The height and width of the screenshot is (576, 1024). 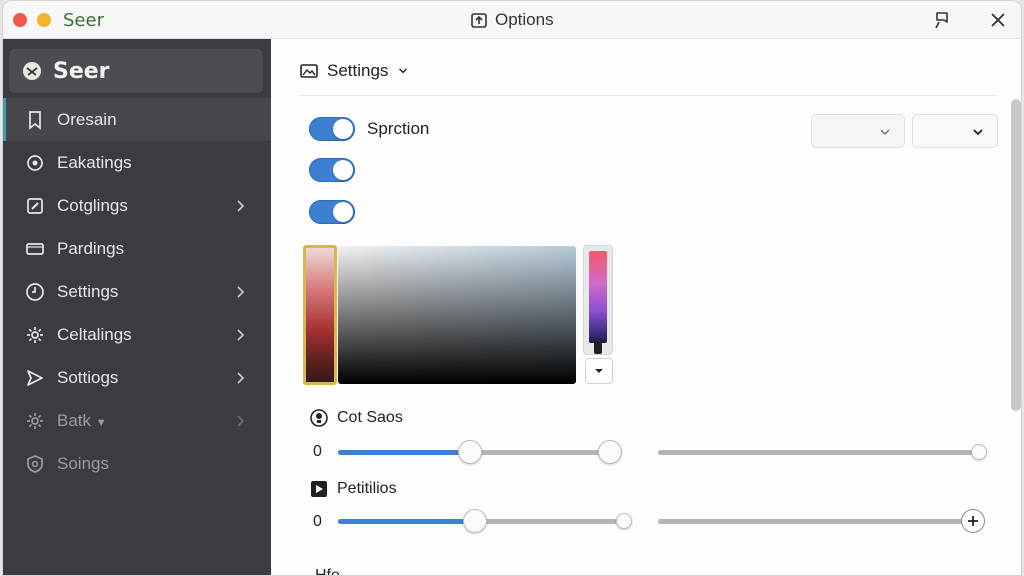 I want to click on hue-knob, so click(x=598, y=348).